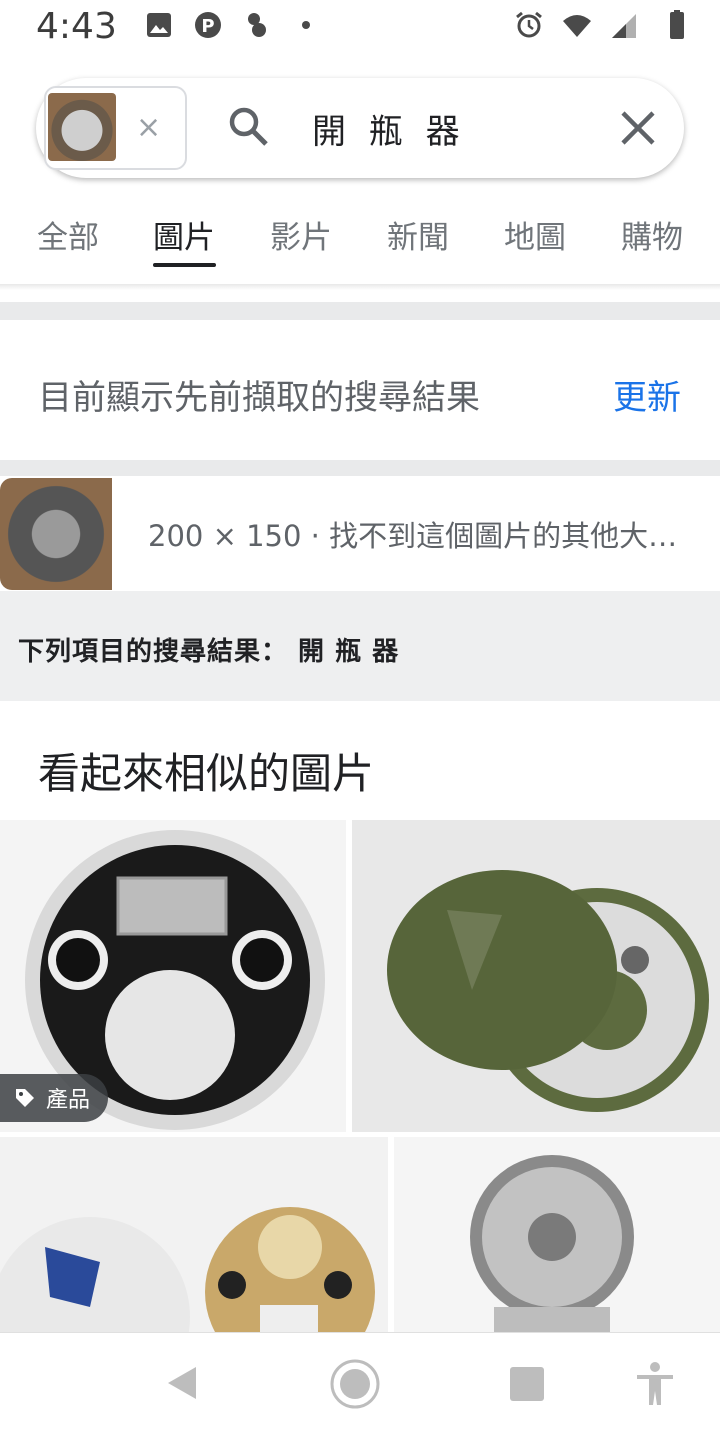 The image size is (720, 1441). Describe the element at coordinates (418, 234) in the screenshot. I see `tab-news: 新聞` at that location.